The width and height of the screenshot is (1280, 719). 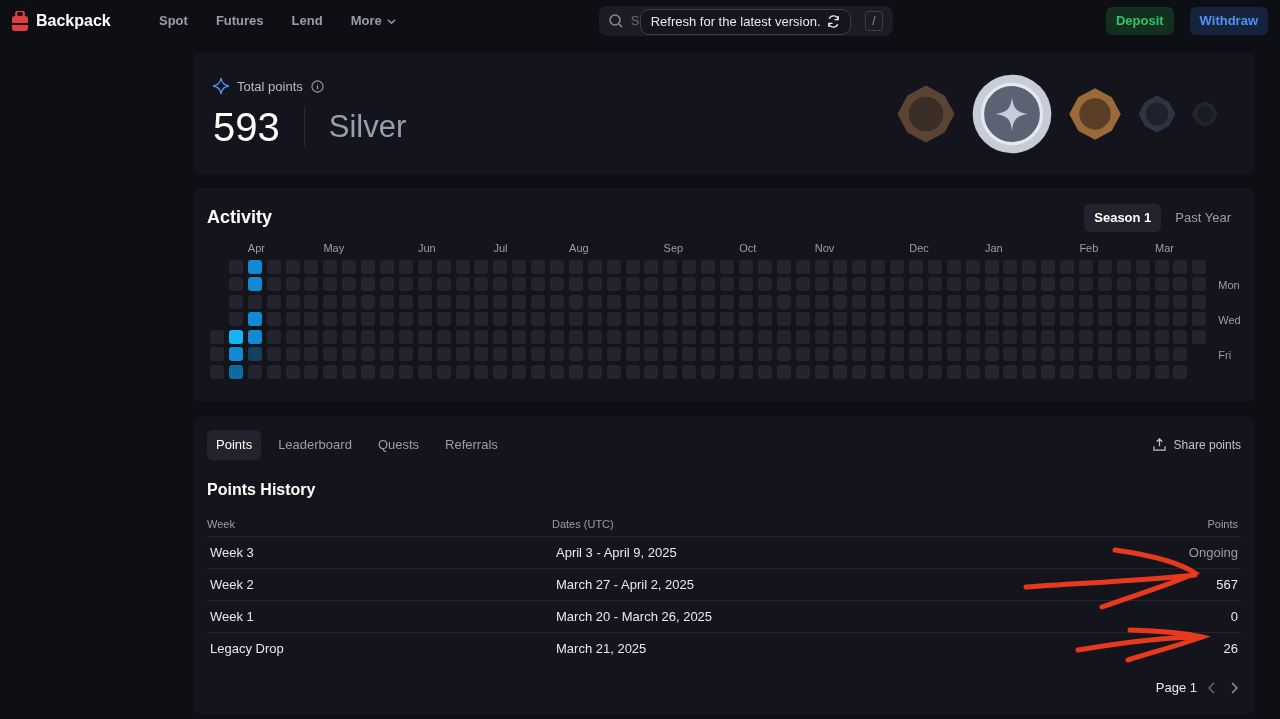 I want to click on tab: Referrals, so click(x=471, y=445).